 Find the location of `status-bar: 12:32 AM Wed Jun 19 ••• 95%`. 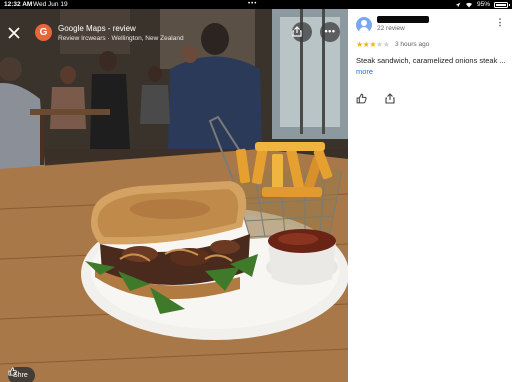

status-bar: 12:32 AM Wed Jun 19 ••• 95% is located at coordinates (256, 4).